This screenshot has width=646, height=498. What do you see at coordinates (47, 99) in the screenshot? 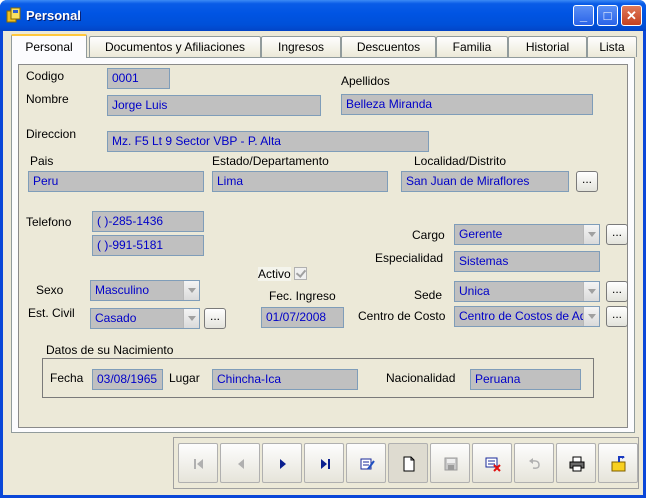
I see `nombre-label: Nombre` at bounding box center [47, 99].